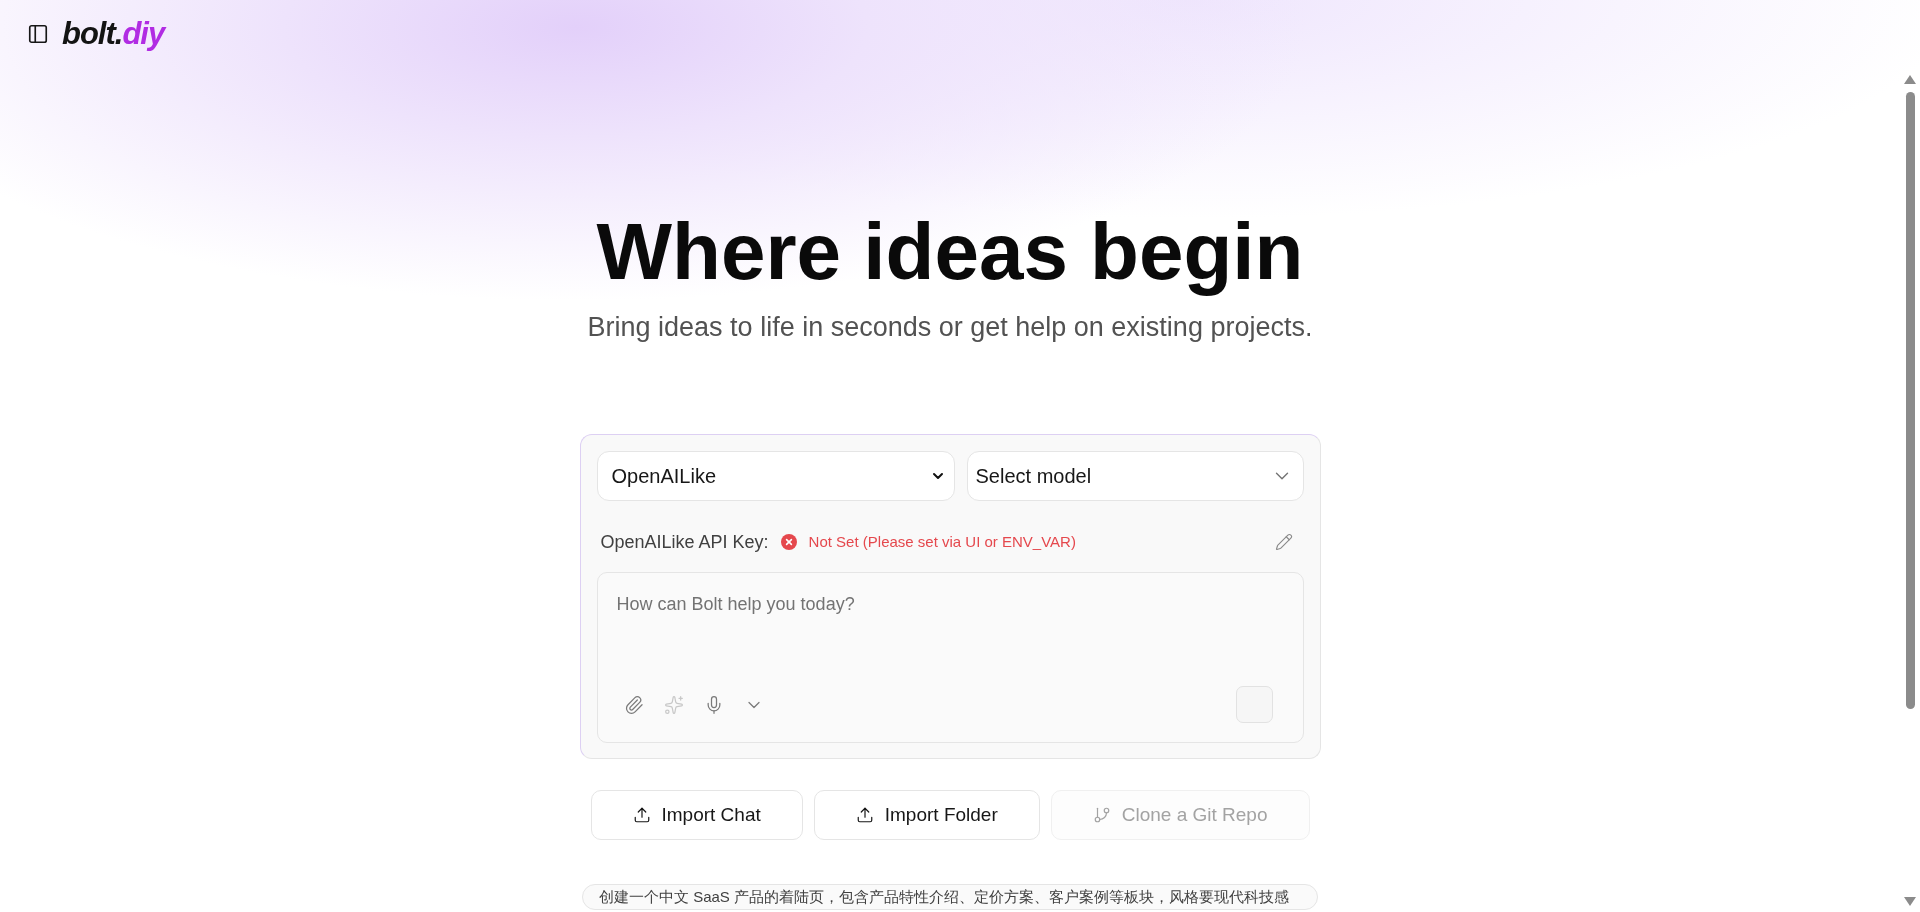  I want to click on pencil-icon, so click(1283, 542).